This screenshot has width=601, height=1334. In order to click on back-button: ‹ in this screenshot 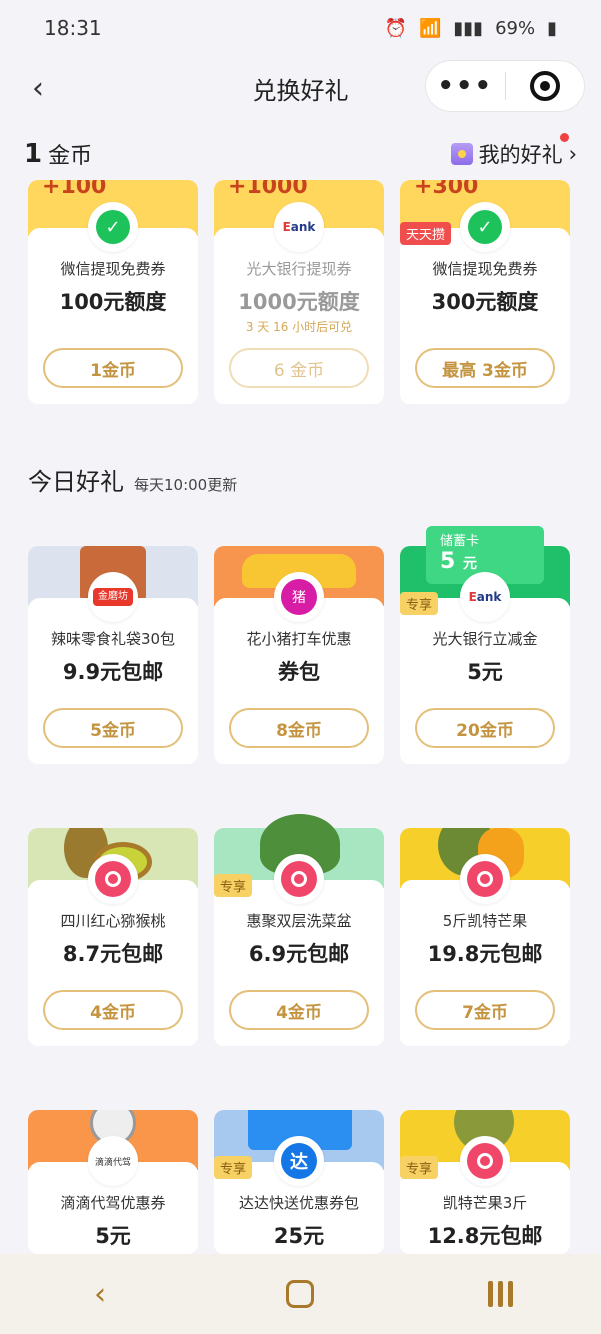, I will do `click(38, 88)`.